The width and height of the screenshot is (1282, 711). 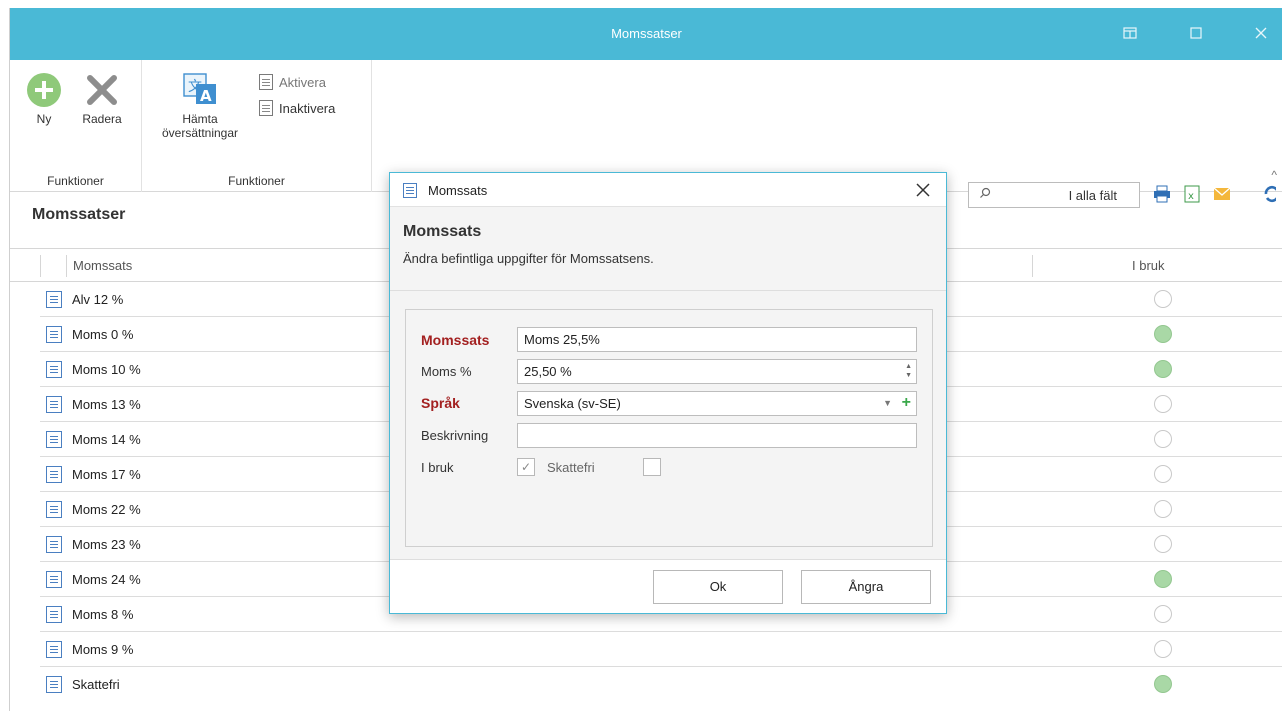 I want to click on row-label: Moms 24 %, so click(x=106, y=579).